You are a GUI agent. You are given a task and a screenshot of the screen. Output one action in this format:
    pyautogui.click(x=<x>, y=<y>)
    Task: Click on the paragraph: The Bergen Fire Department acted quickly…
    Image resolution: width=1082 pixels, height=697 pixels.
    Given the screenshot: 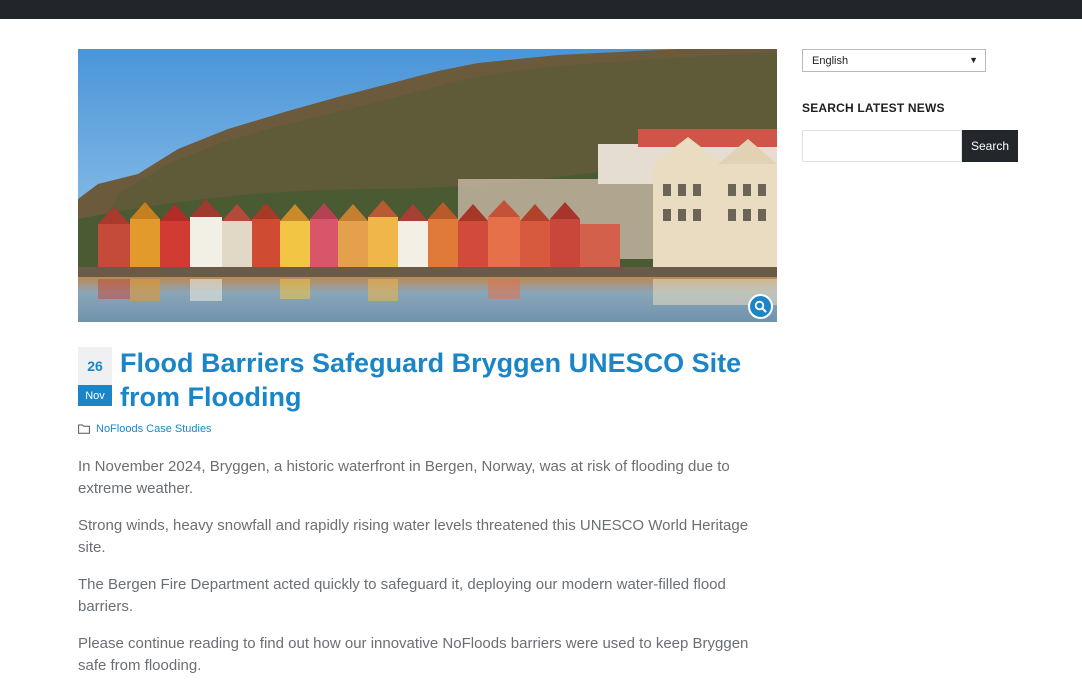 What is the action you would take?
    pyautogui.click(x=402, y=595)
    